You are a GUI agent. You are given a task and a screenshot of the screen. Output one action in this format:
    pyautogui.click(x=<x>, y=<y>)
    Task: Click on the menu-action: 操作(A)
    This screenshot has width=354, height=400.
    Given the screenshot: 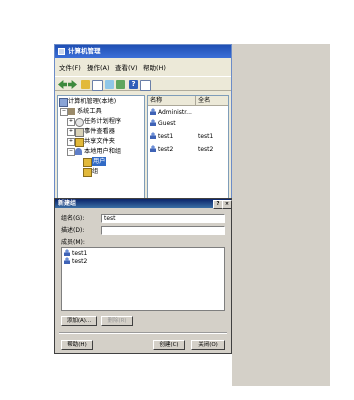 What is the action you would take?
    pyautogui.click(x=98, y=68)
    